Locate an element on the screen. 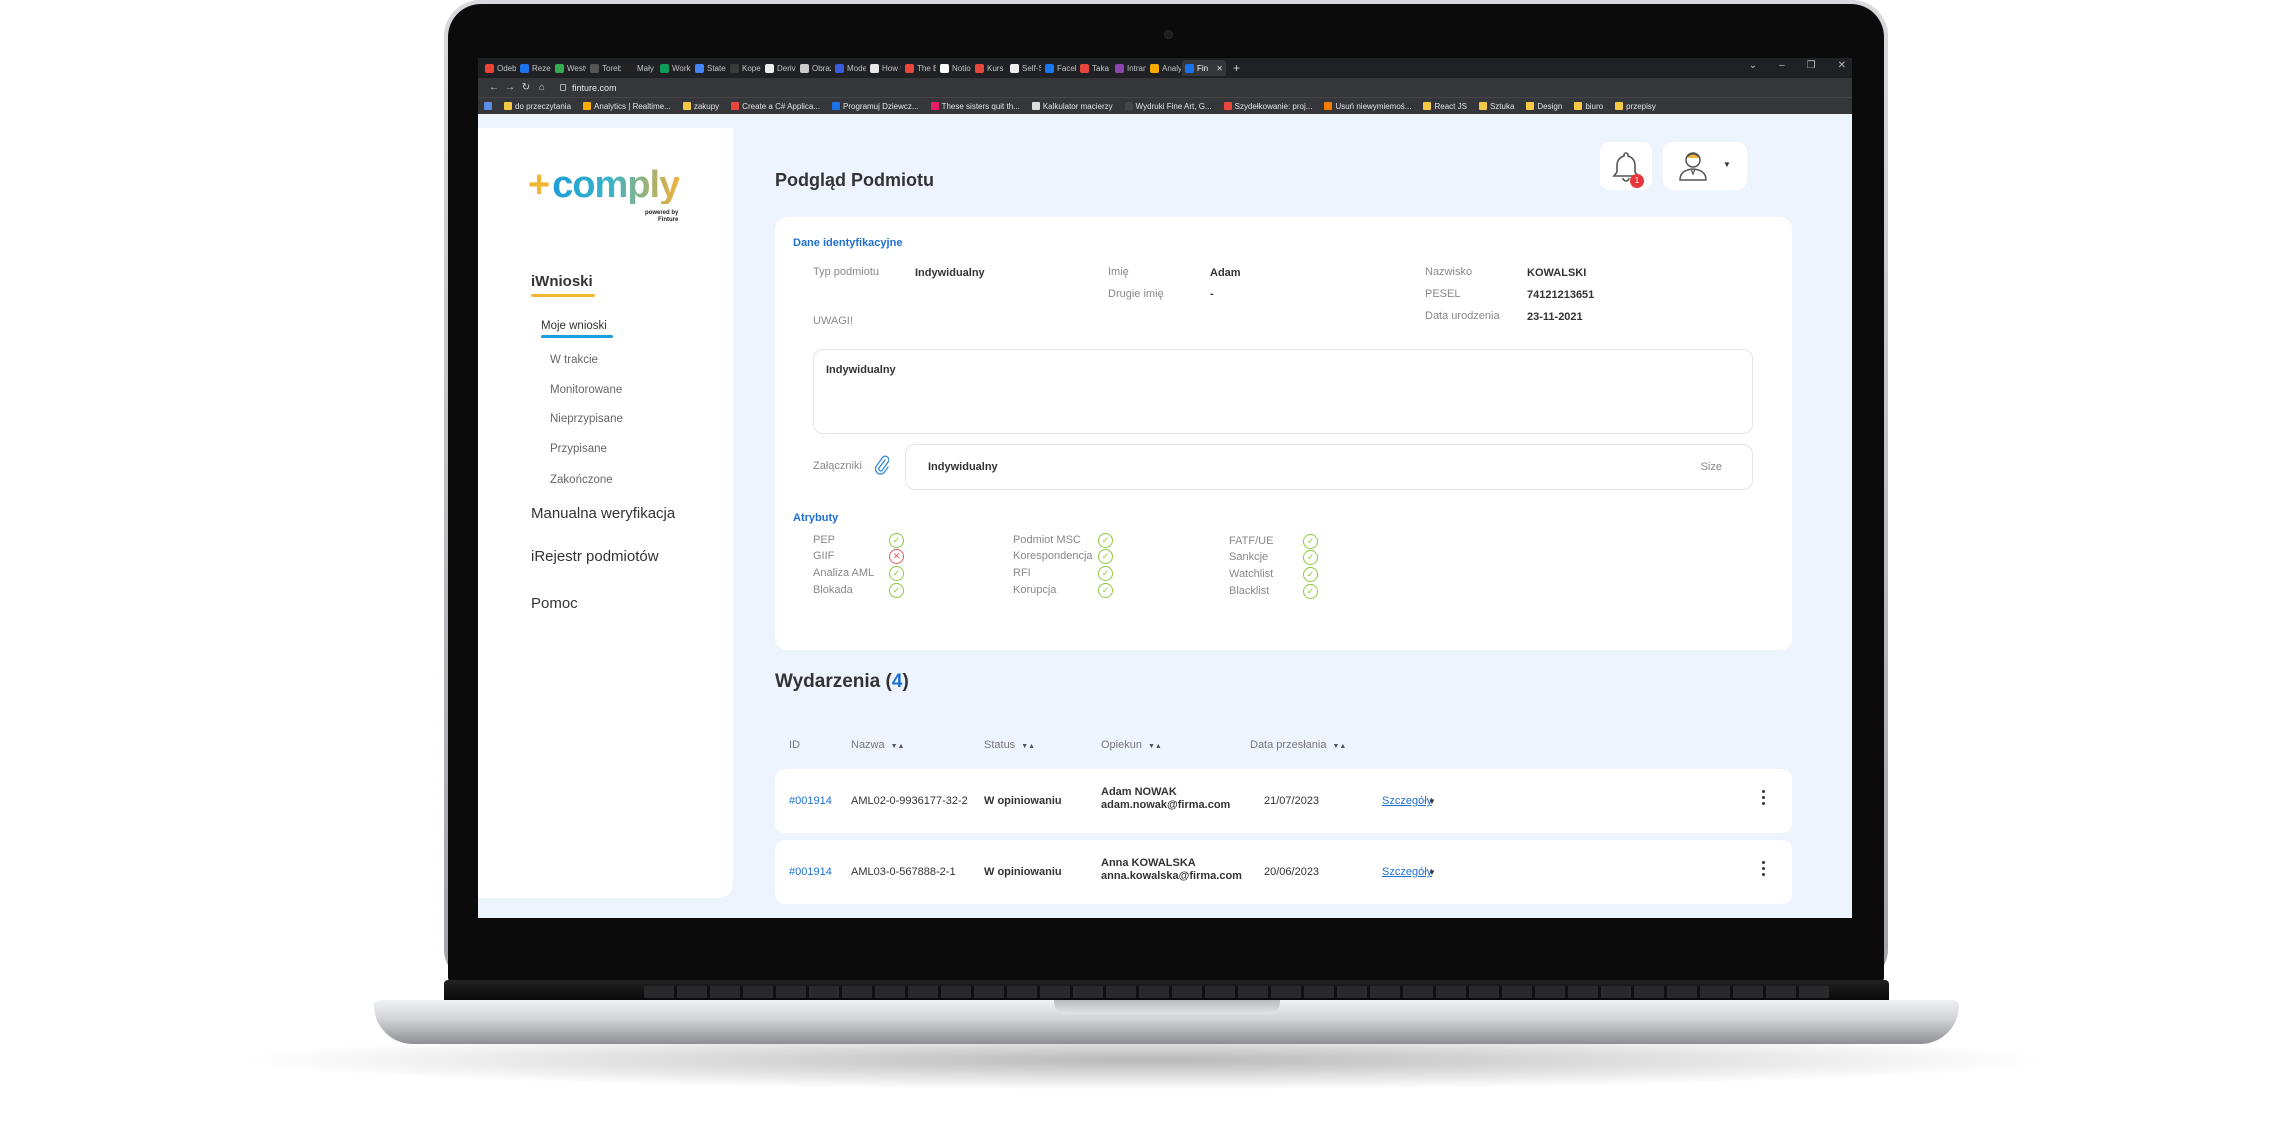  browser-tab: Deriva is located at coordinates (779, 68).